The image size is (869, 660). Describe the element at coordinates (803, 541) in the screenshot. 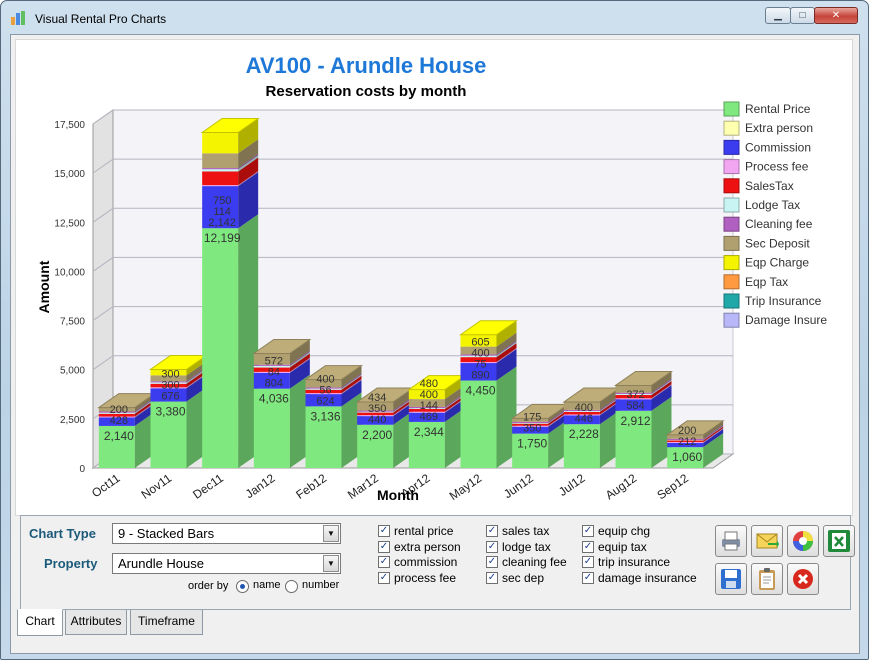

I see `color-button` at that location.